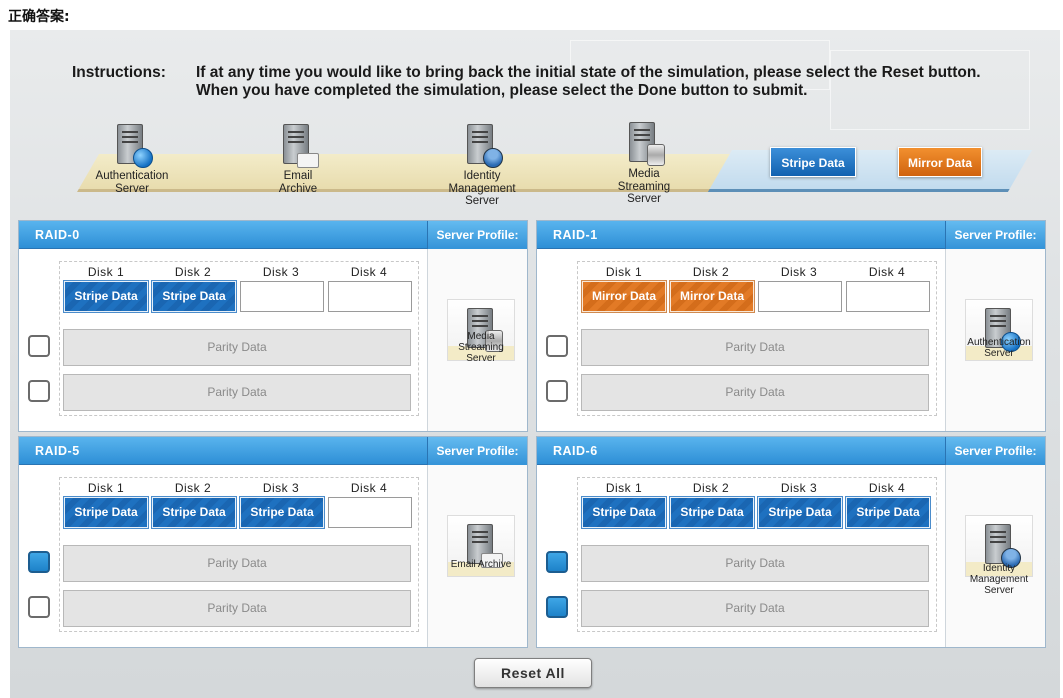 The image size is (1063, 698). I want to click on profile-card: Identity Management Server, so click(999, 555).